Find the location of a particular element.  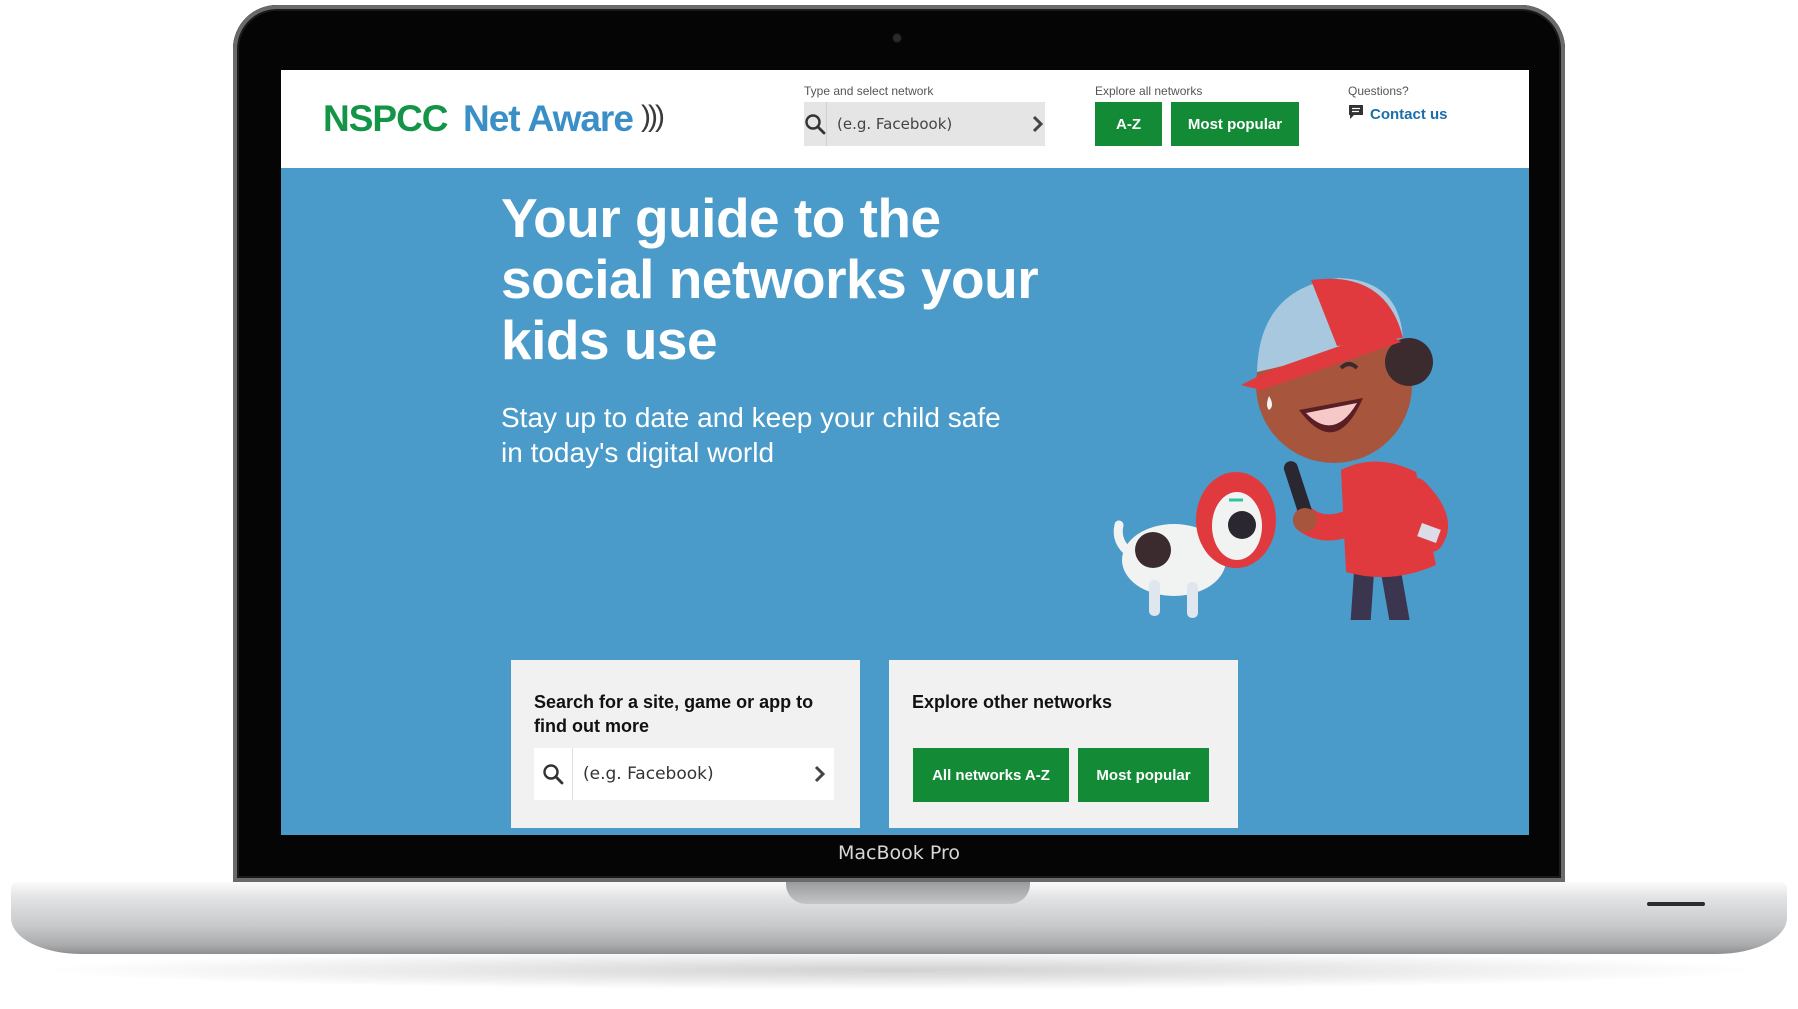

contact-us-label: Contact us is located at coordinates (1409, 114).